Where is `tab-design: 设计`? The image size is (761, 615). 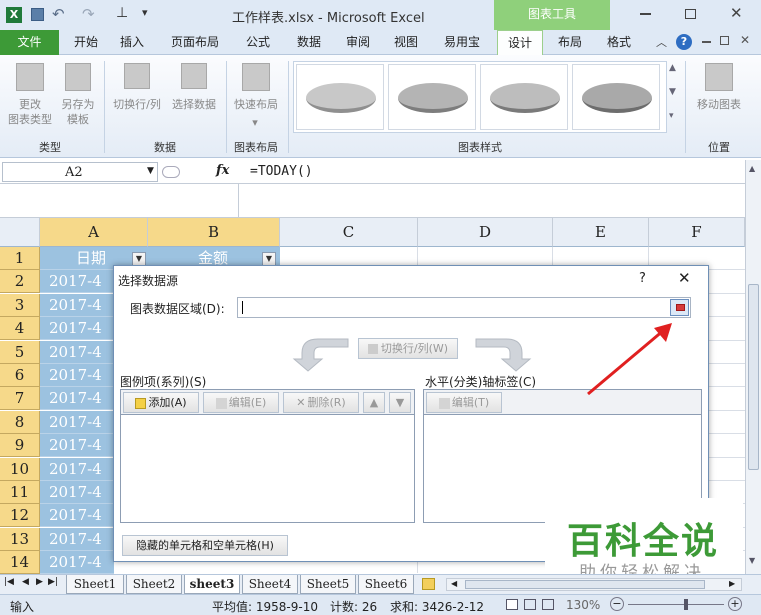
tab-design: 设计 is located at coordinates (520, 42).